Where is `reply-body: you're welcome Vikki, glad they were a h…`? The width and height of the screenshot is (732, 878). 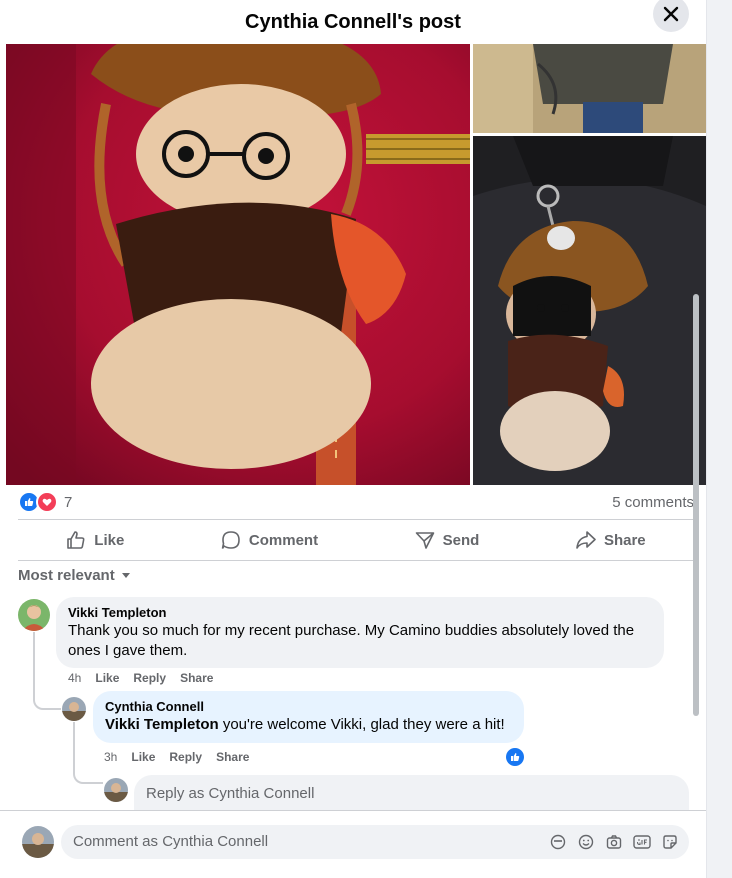 reply-body: you're welcome Vikki, glad they were a h… is located at coordinates (361, 724).